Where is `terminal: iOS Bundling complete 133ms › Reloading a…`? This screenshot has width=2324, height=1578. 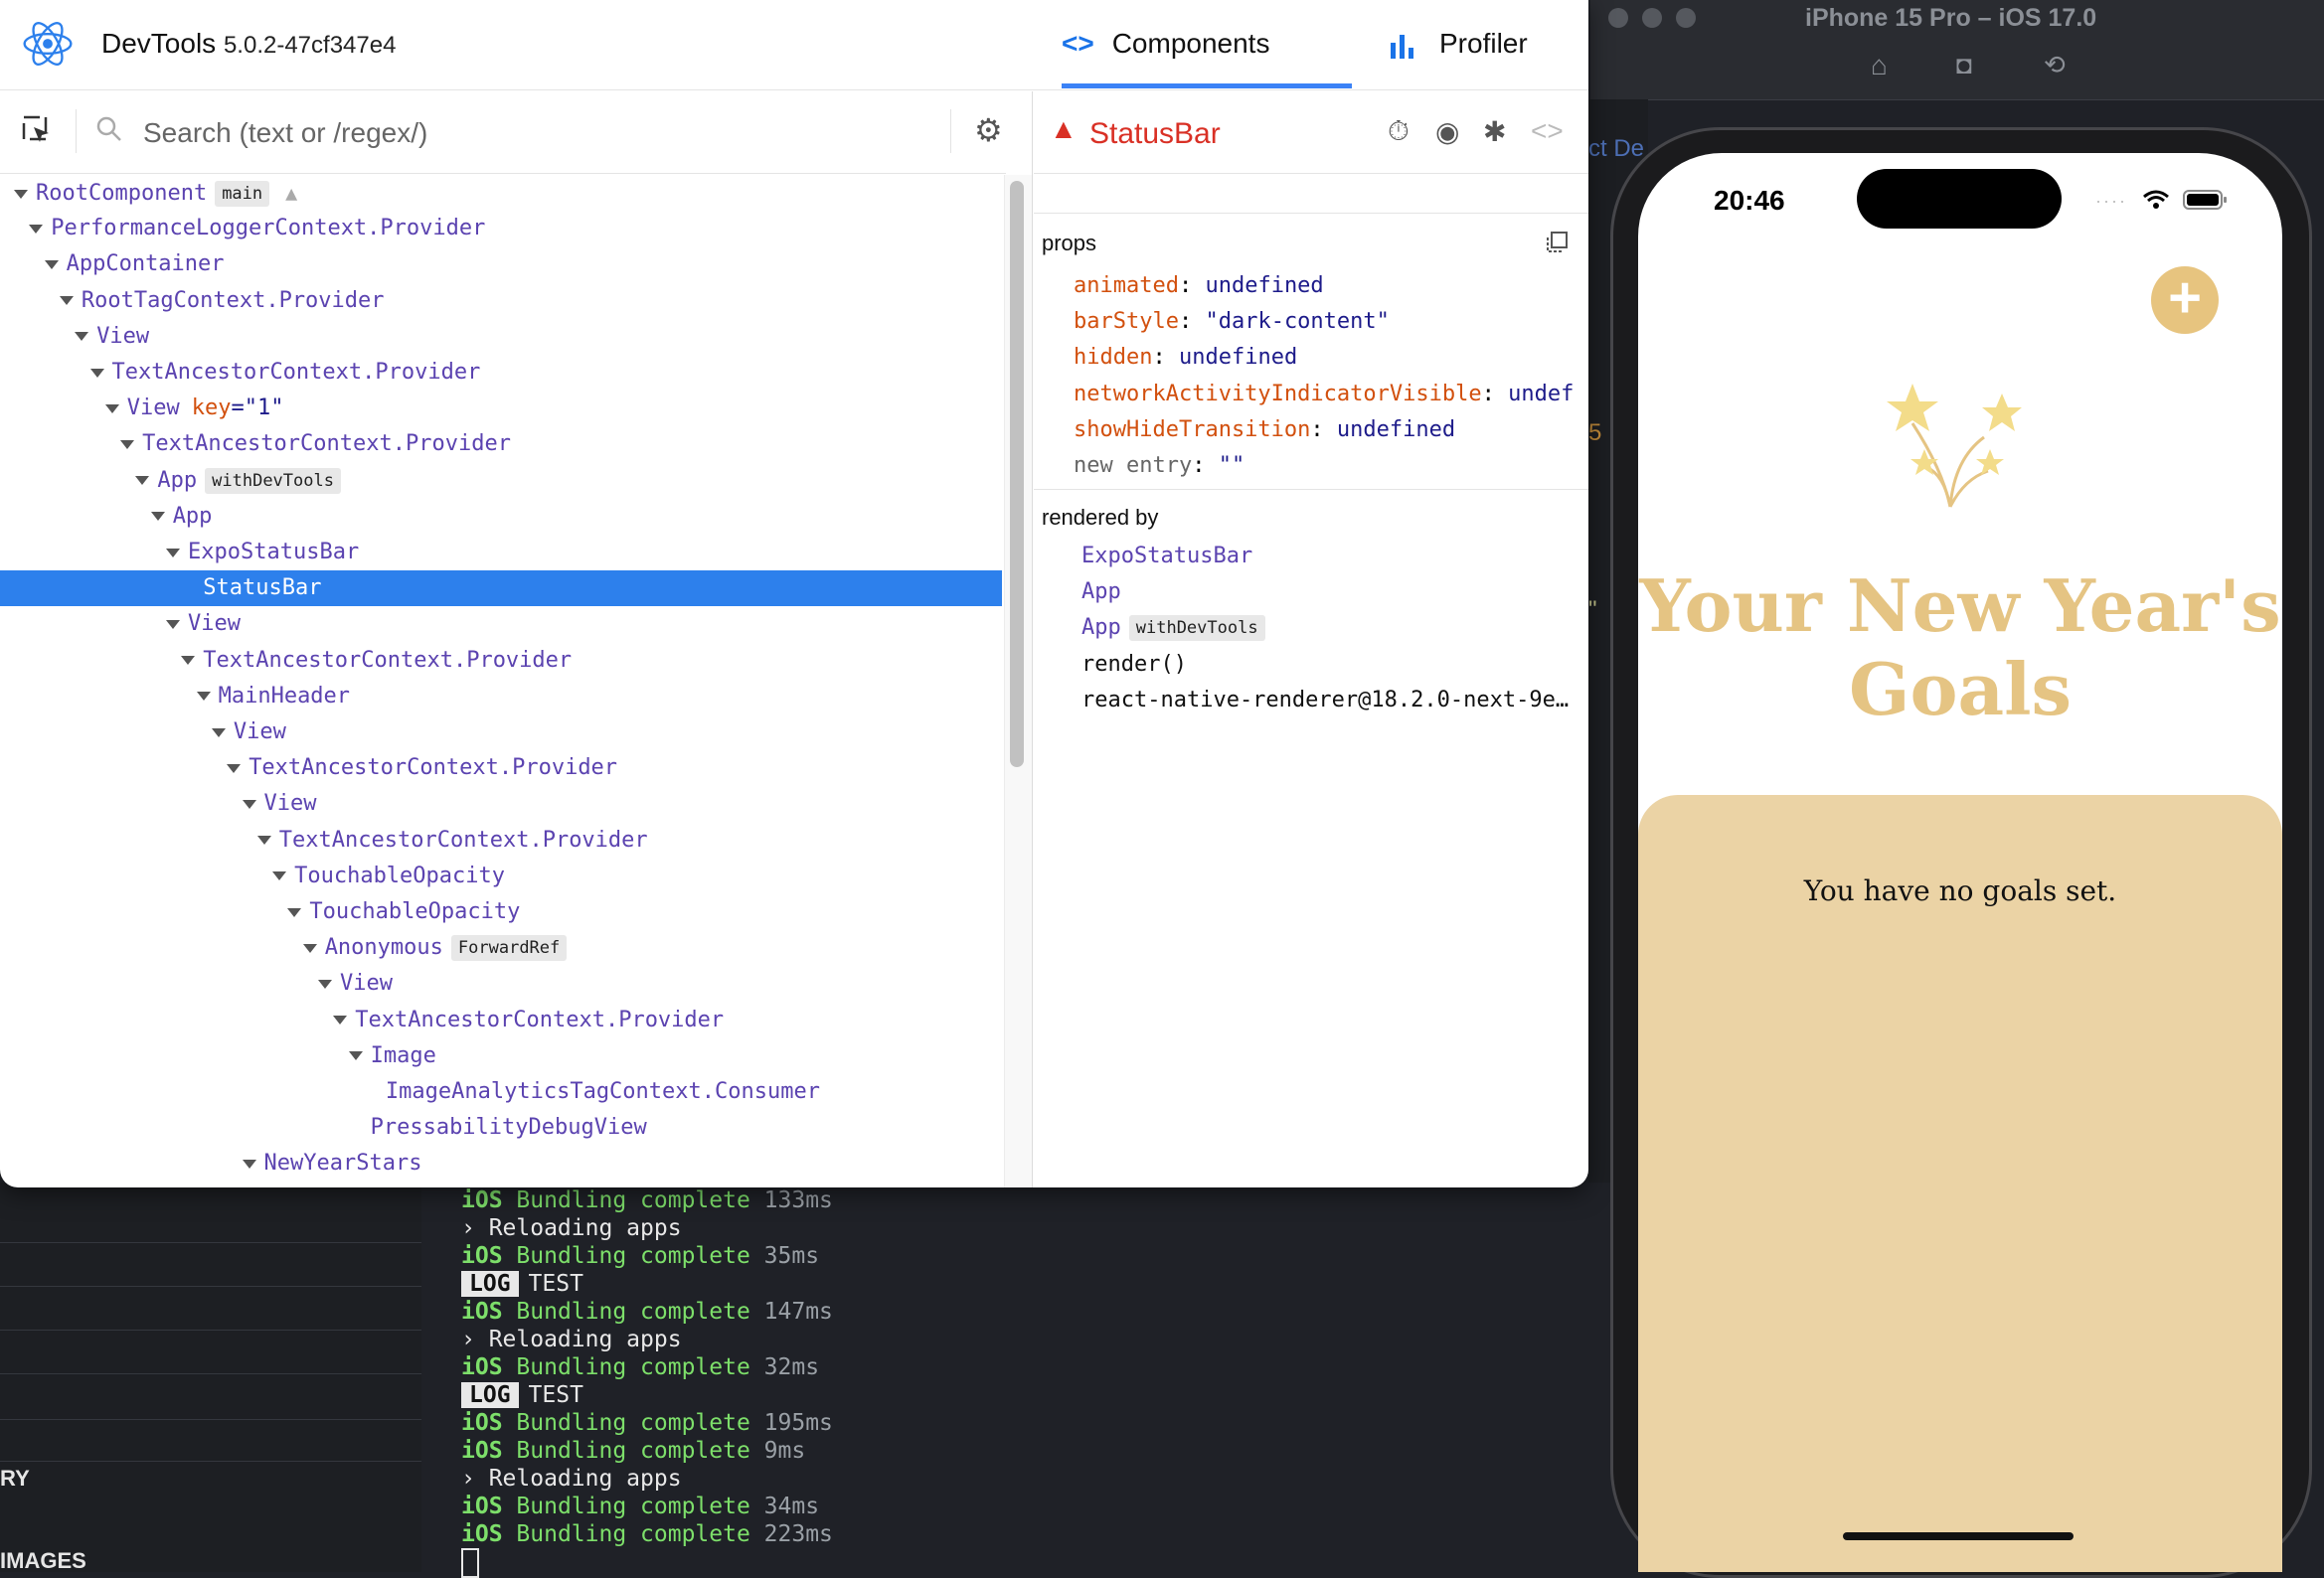 terminal: iOS Bundling complete 133ms › Reloading a… is located at coordinates (1017, 1380).